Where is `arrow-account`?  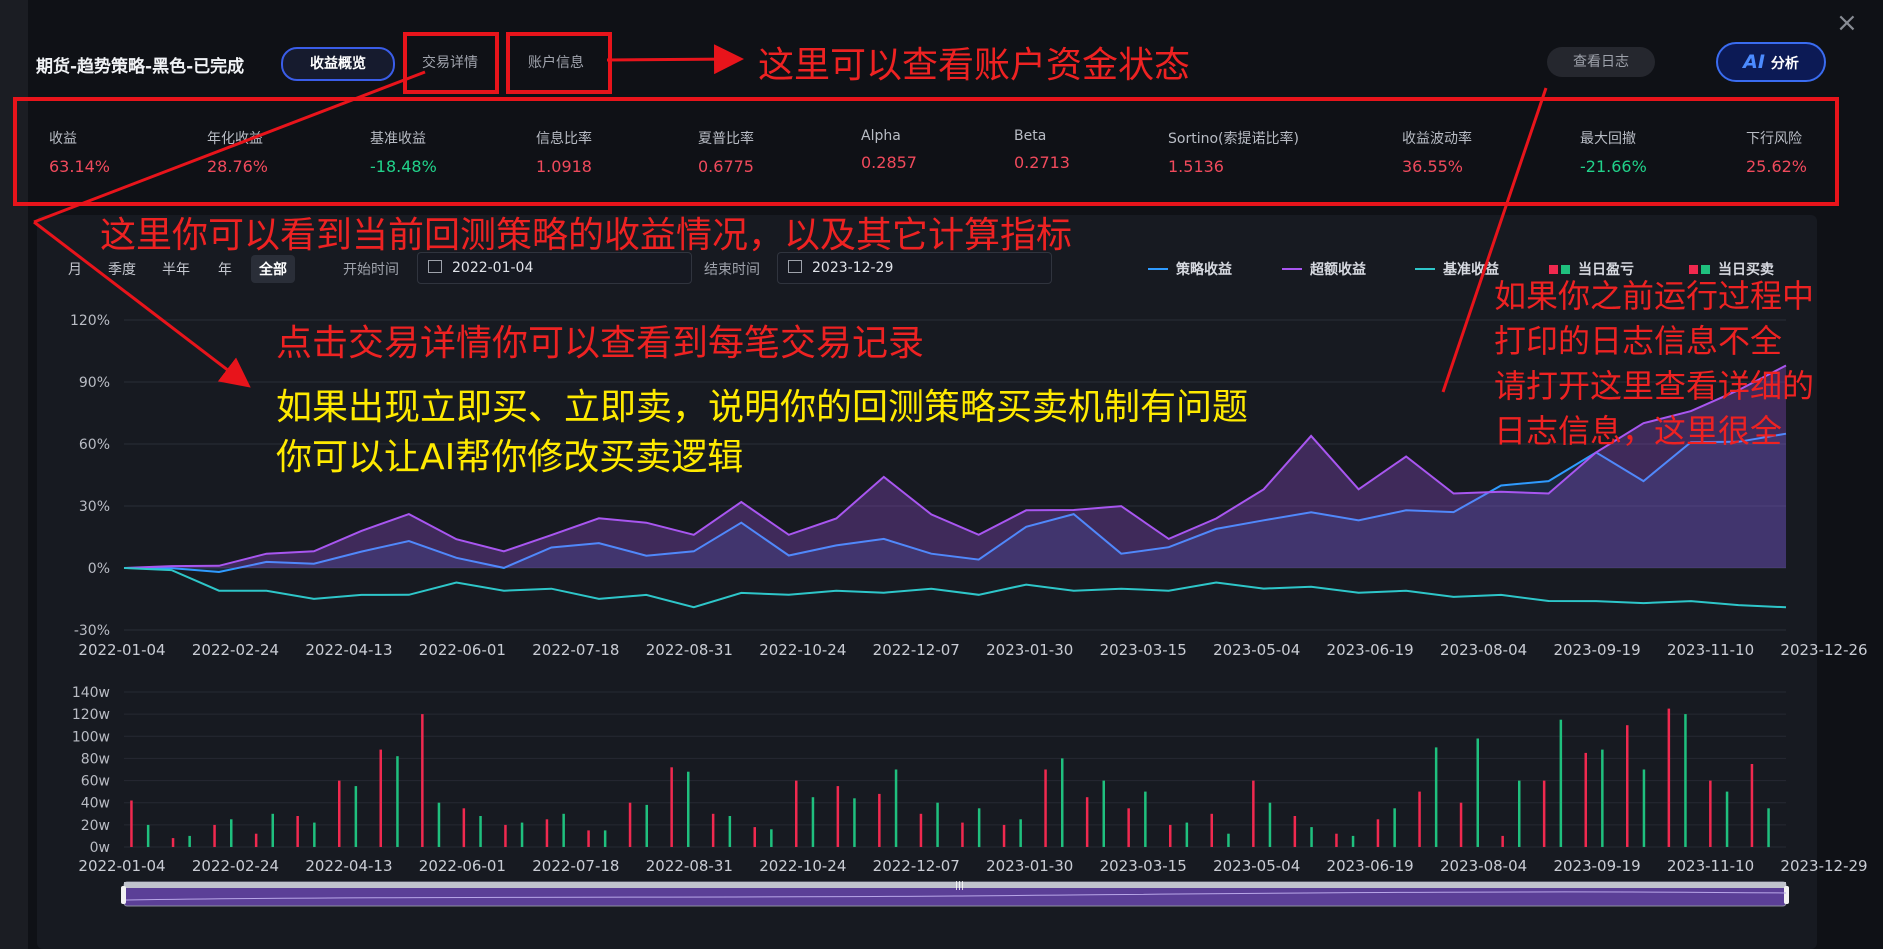
arrow-account is located at coordinates (675, 59).